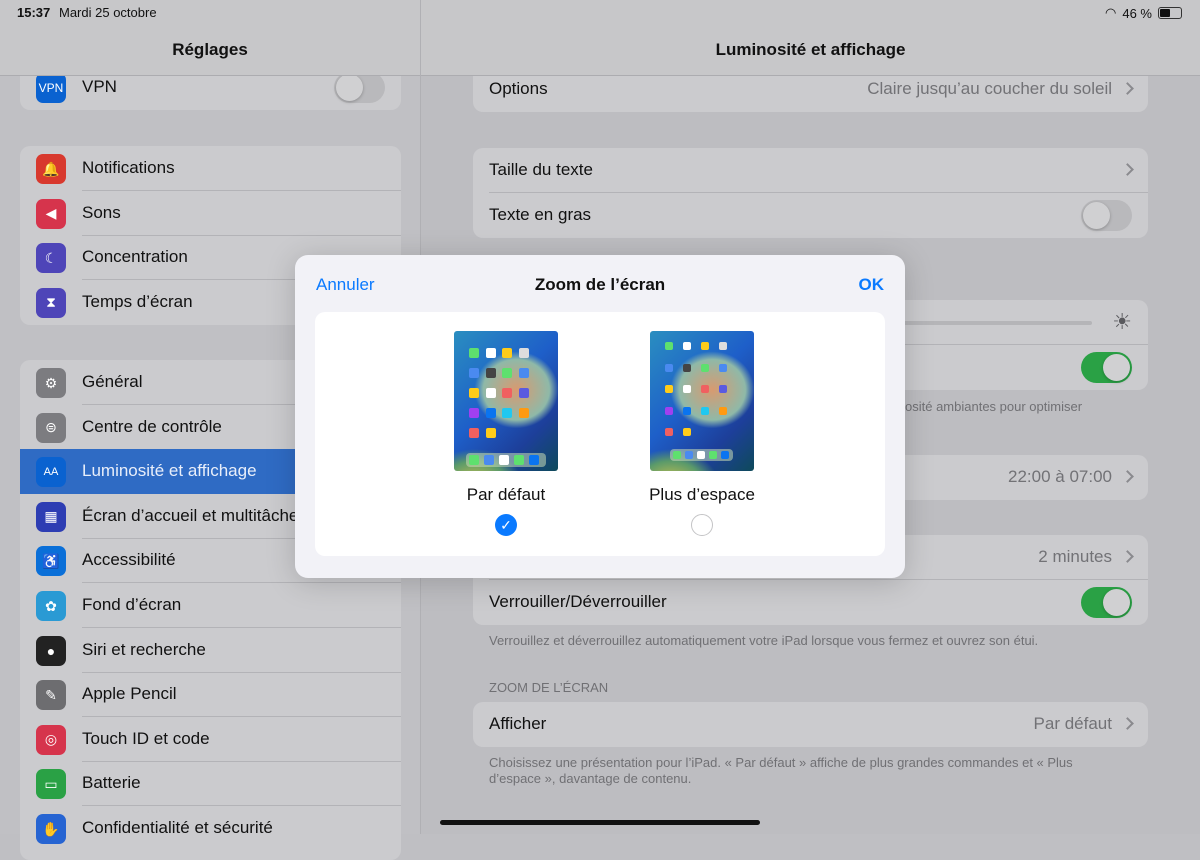  Describe the element at coordinates (210, 695) in the screenshot. I see `sidebar-item-apple-pencil: ✎ Apple Pencil` at that location.